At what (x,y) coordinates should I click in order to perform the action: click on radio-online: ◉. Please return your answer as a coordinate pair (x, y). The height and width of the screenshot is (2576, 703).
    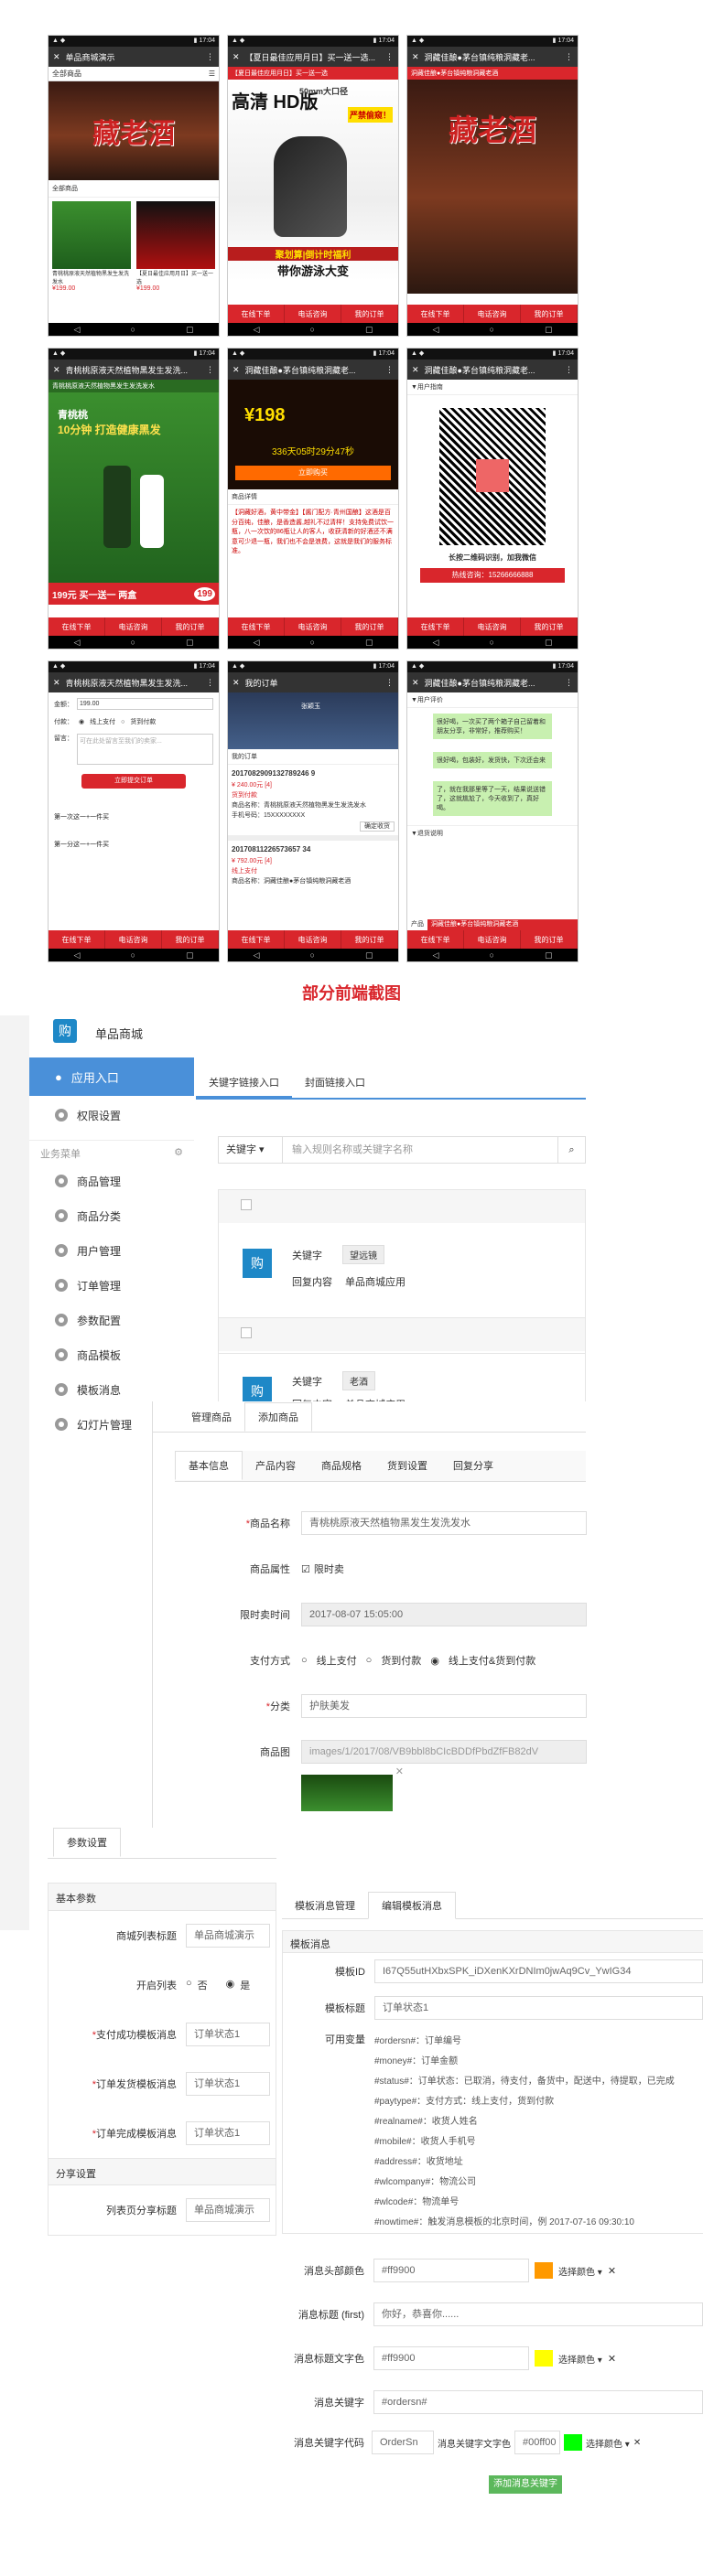
    Looking at the image, I should click on (82, 721).